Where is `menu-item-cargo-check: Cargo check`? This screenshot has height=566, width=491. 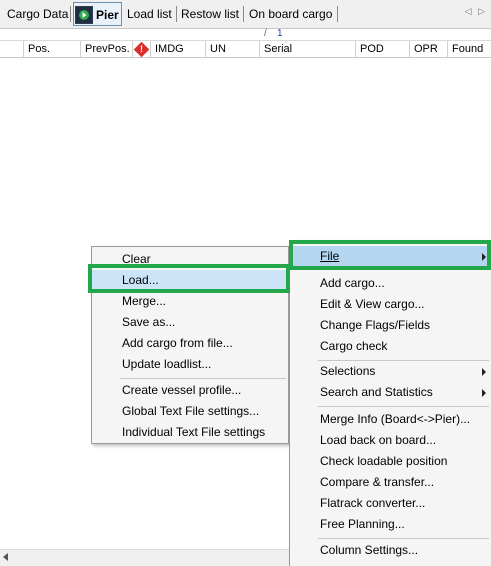 menu-item-cargo-check: Cargo check is located at coordinates (390, 346).